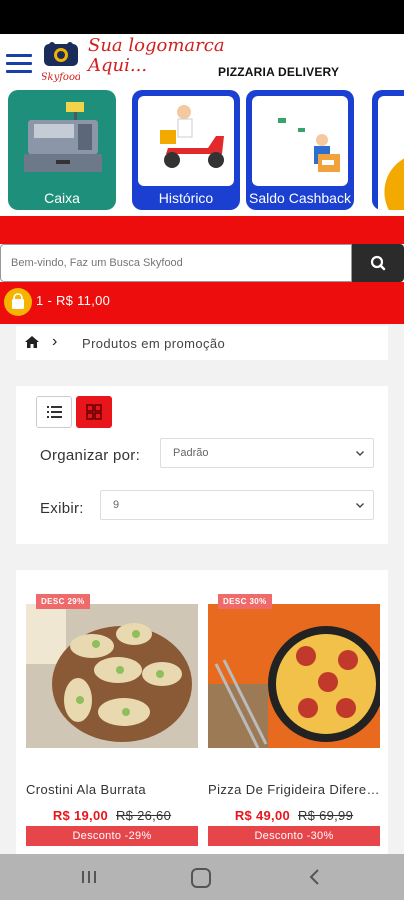  Describe the element at coordinates (62, 508) in the screenshot. I see `show-label: Exibir:` at that location.